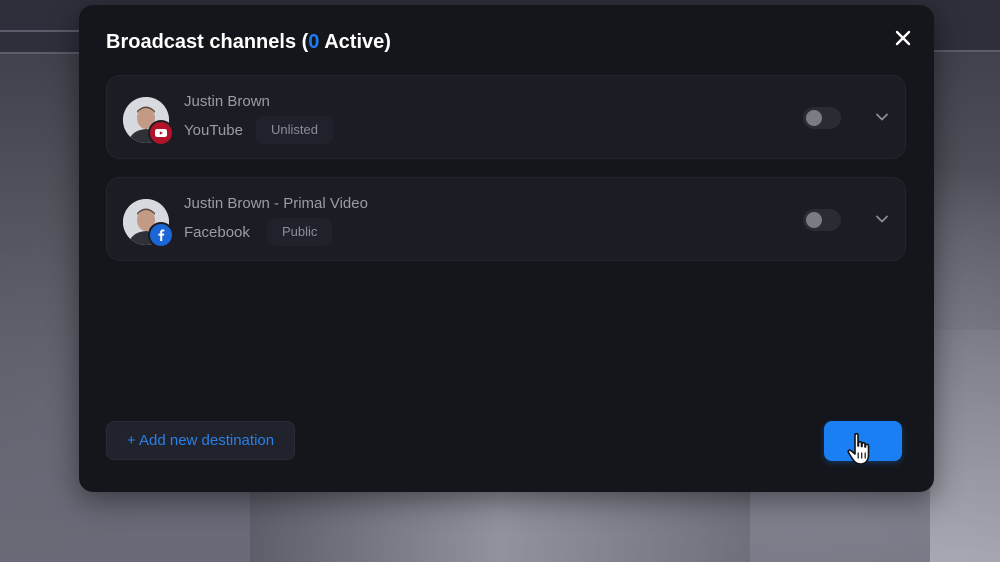 The width and height of the screenshot is (1000, 562). Describe the element at coordinates (314, 42) in the screenshot. I see `active-count: 0` at that location.